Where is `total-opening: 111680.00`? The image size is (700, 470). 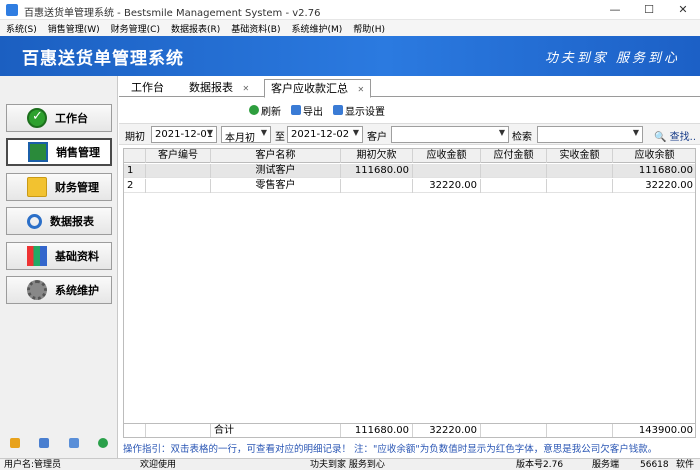
total-opening: 111680.00 is located at coordinates (377, 430).